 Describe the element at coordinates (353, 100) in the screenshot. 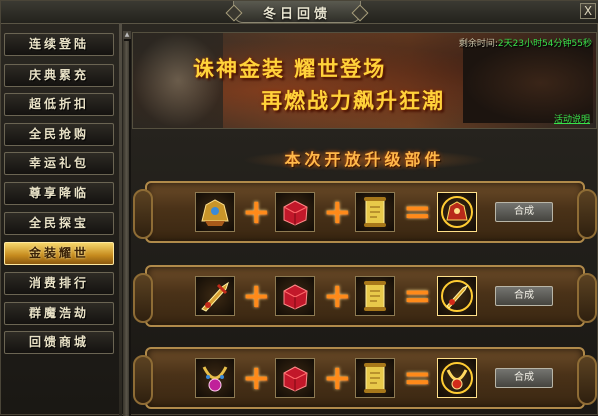

I see `banner-slogan-line2: 再燃战力飙升狂潮` at that location.